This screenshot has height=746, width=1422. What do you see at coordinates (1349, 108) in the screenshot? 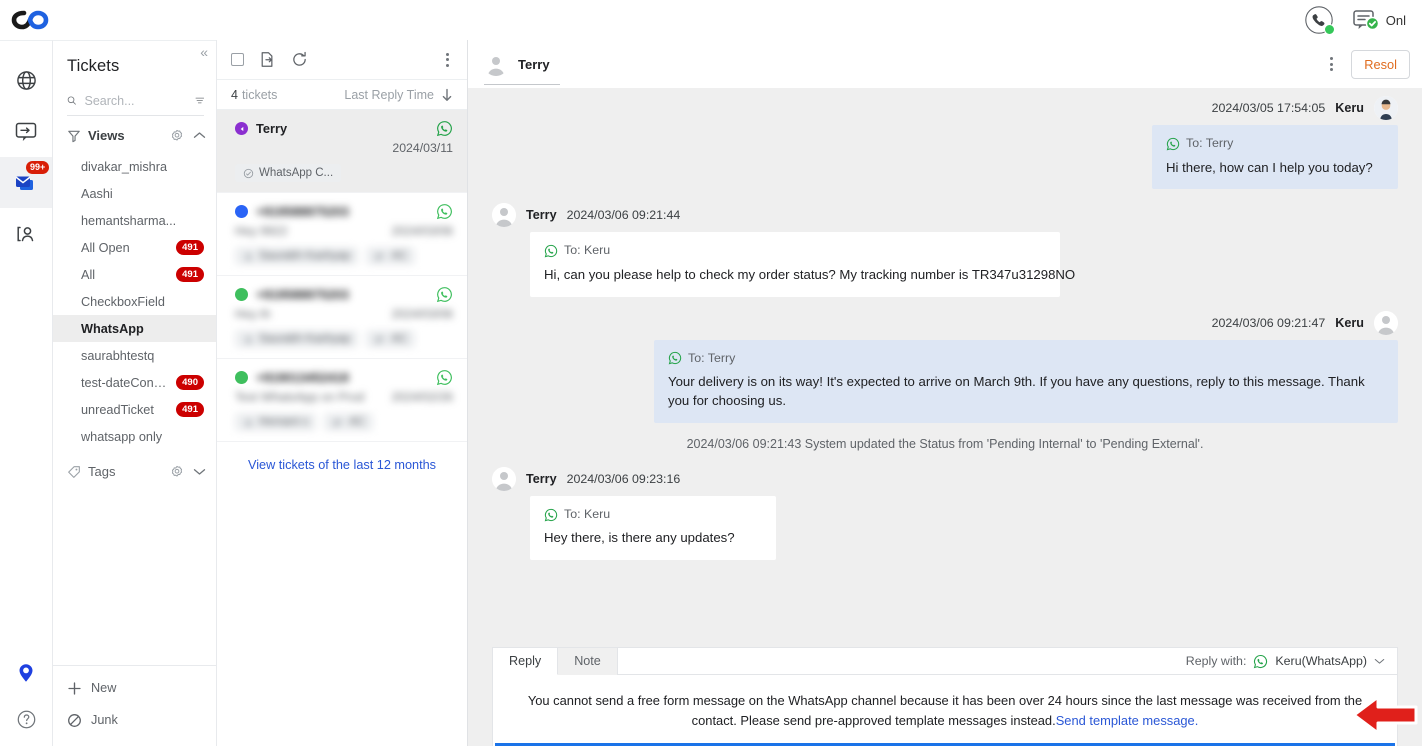
I see `message-author: Keru` at bounding box center [1349, 108].